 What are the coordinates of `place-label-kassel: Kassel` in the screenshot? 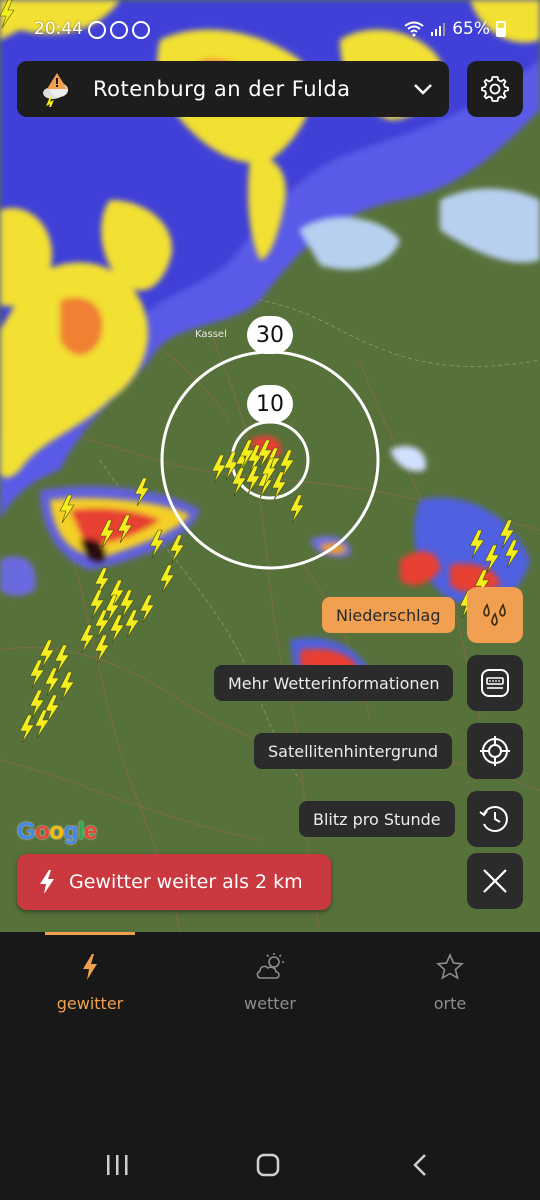 It's located at (211, 334).